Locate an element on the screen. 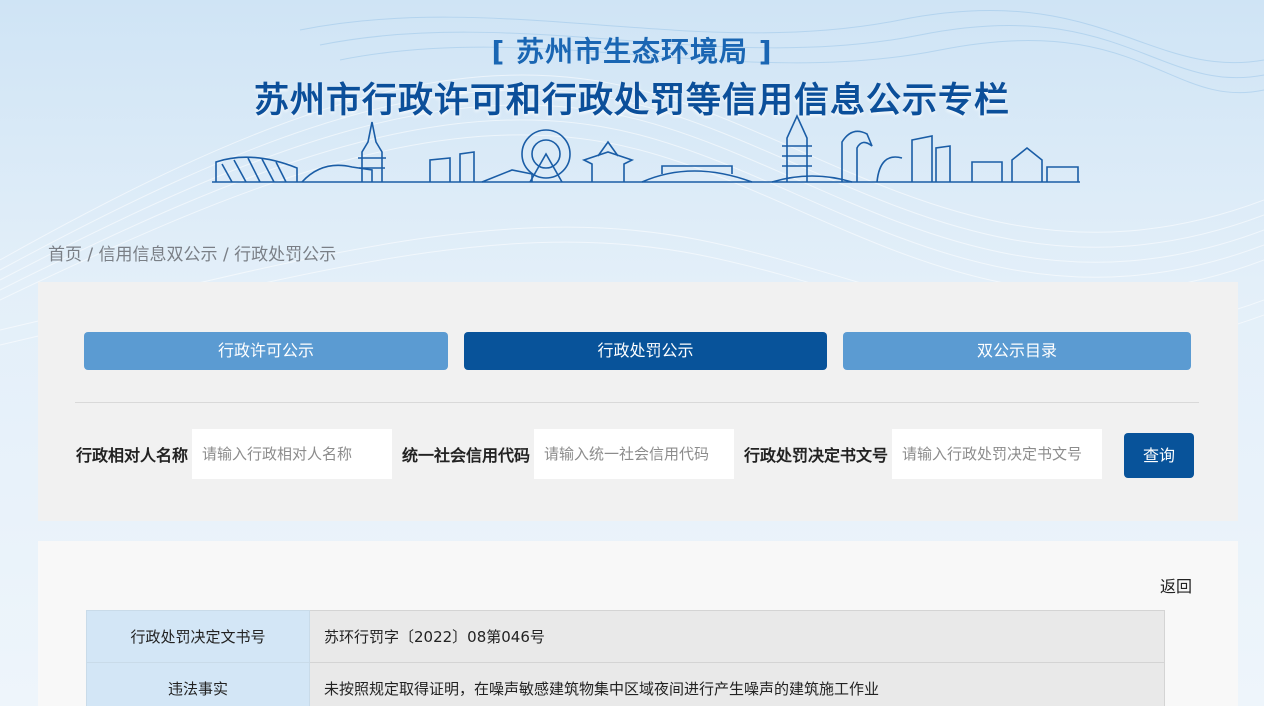 The width and height of the screenshot is (1264, 706). row-key: 行政处罚决定文书号 is located at coordinates (198, 636).